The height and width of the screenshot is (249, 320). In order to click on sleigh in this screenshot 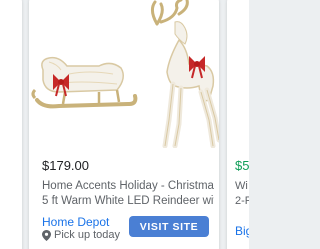, I will do `click(84, 82)`.